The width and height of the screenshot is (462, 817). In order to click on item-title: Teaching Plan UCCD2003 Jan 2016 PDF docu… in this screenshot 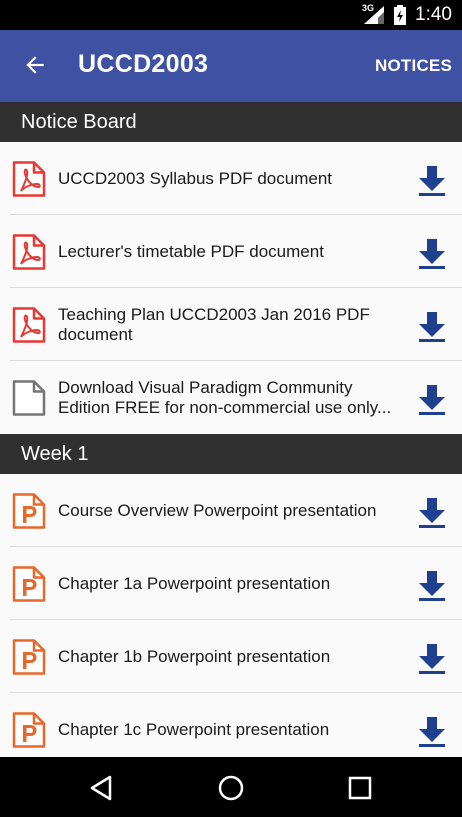, I will do `click(214, 324)`.